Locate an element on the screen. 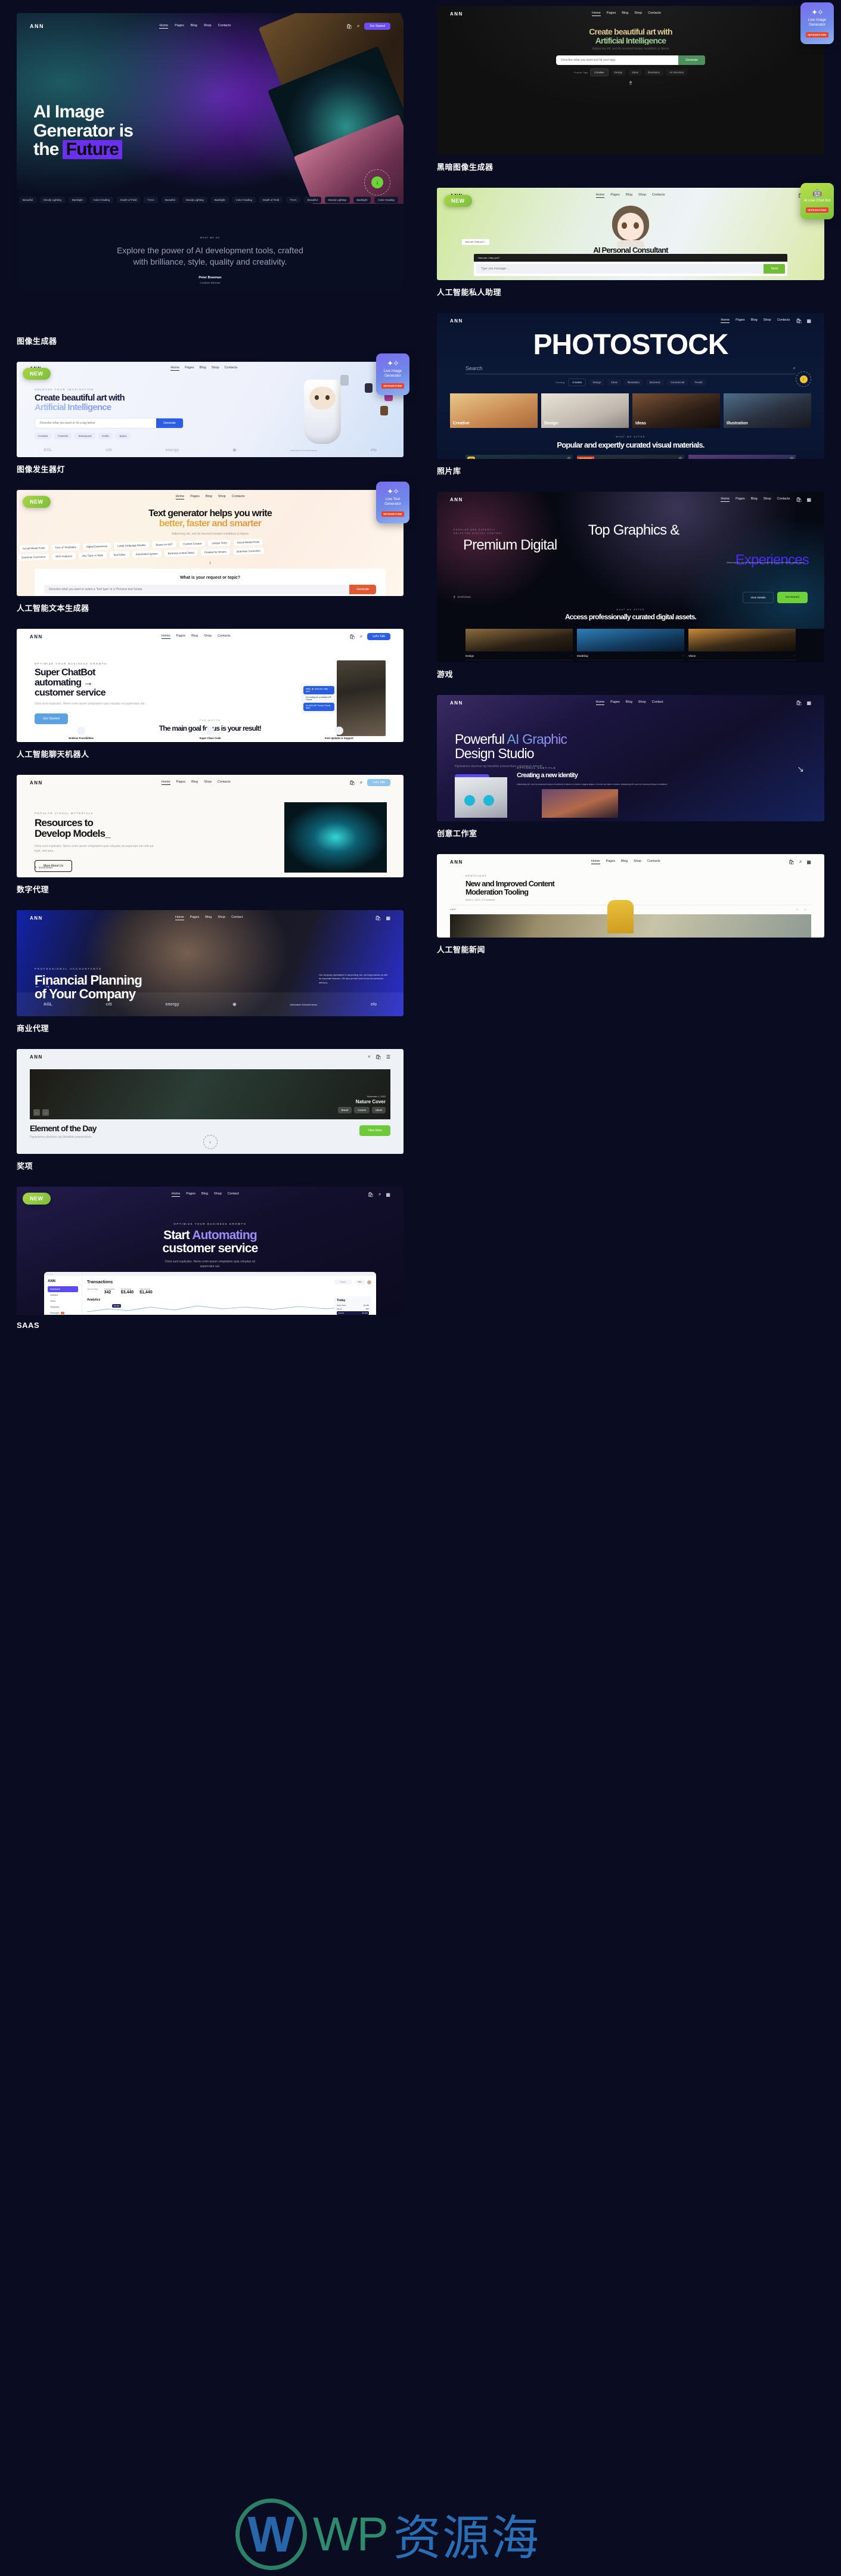 This screenshot has height=2576, width=841. tag: Creative is located at coordinates (599, 73).